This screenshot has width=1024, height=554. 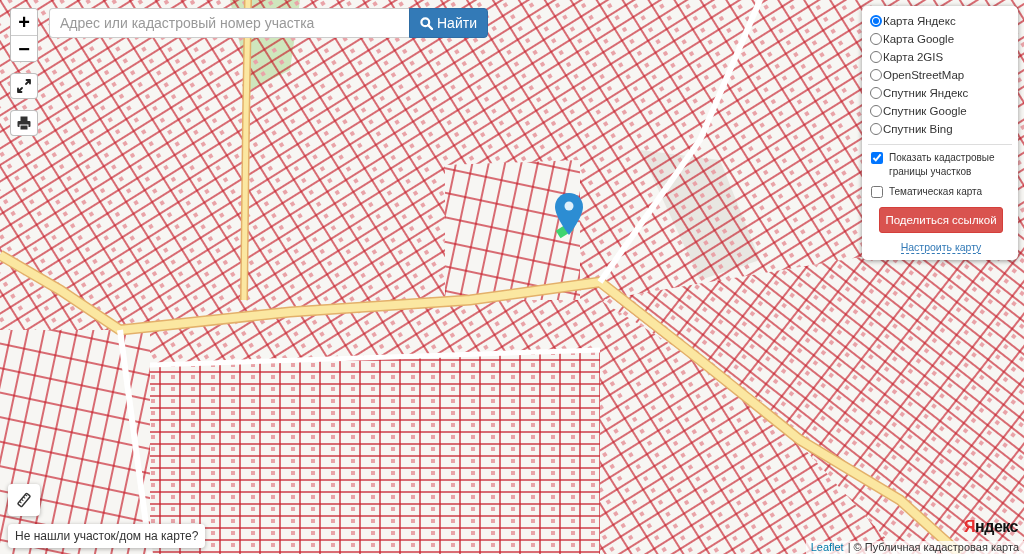 What do you see at coordinates (919, 21) in the screenshot?
I see `layer-option-label: Карта Яндекс` at bounding box center [919, 21].